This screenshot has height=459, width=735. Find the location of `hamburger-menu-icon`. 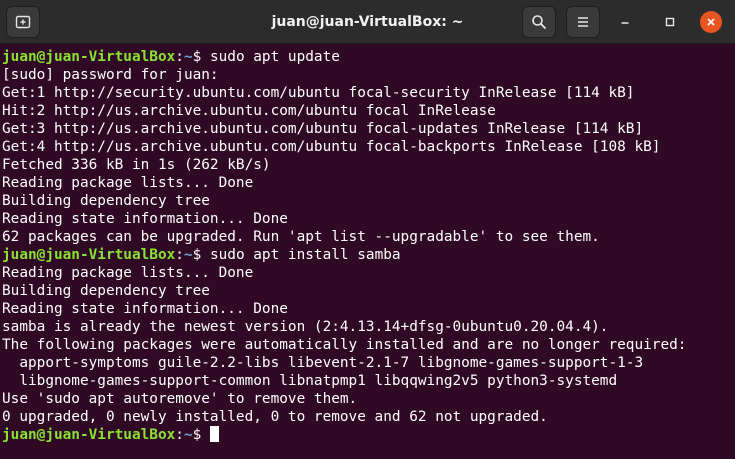

hamburger-menu-icon is located at coordinates (583, 22).